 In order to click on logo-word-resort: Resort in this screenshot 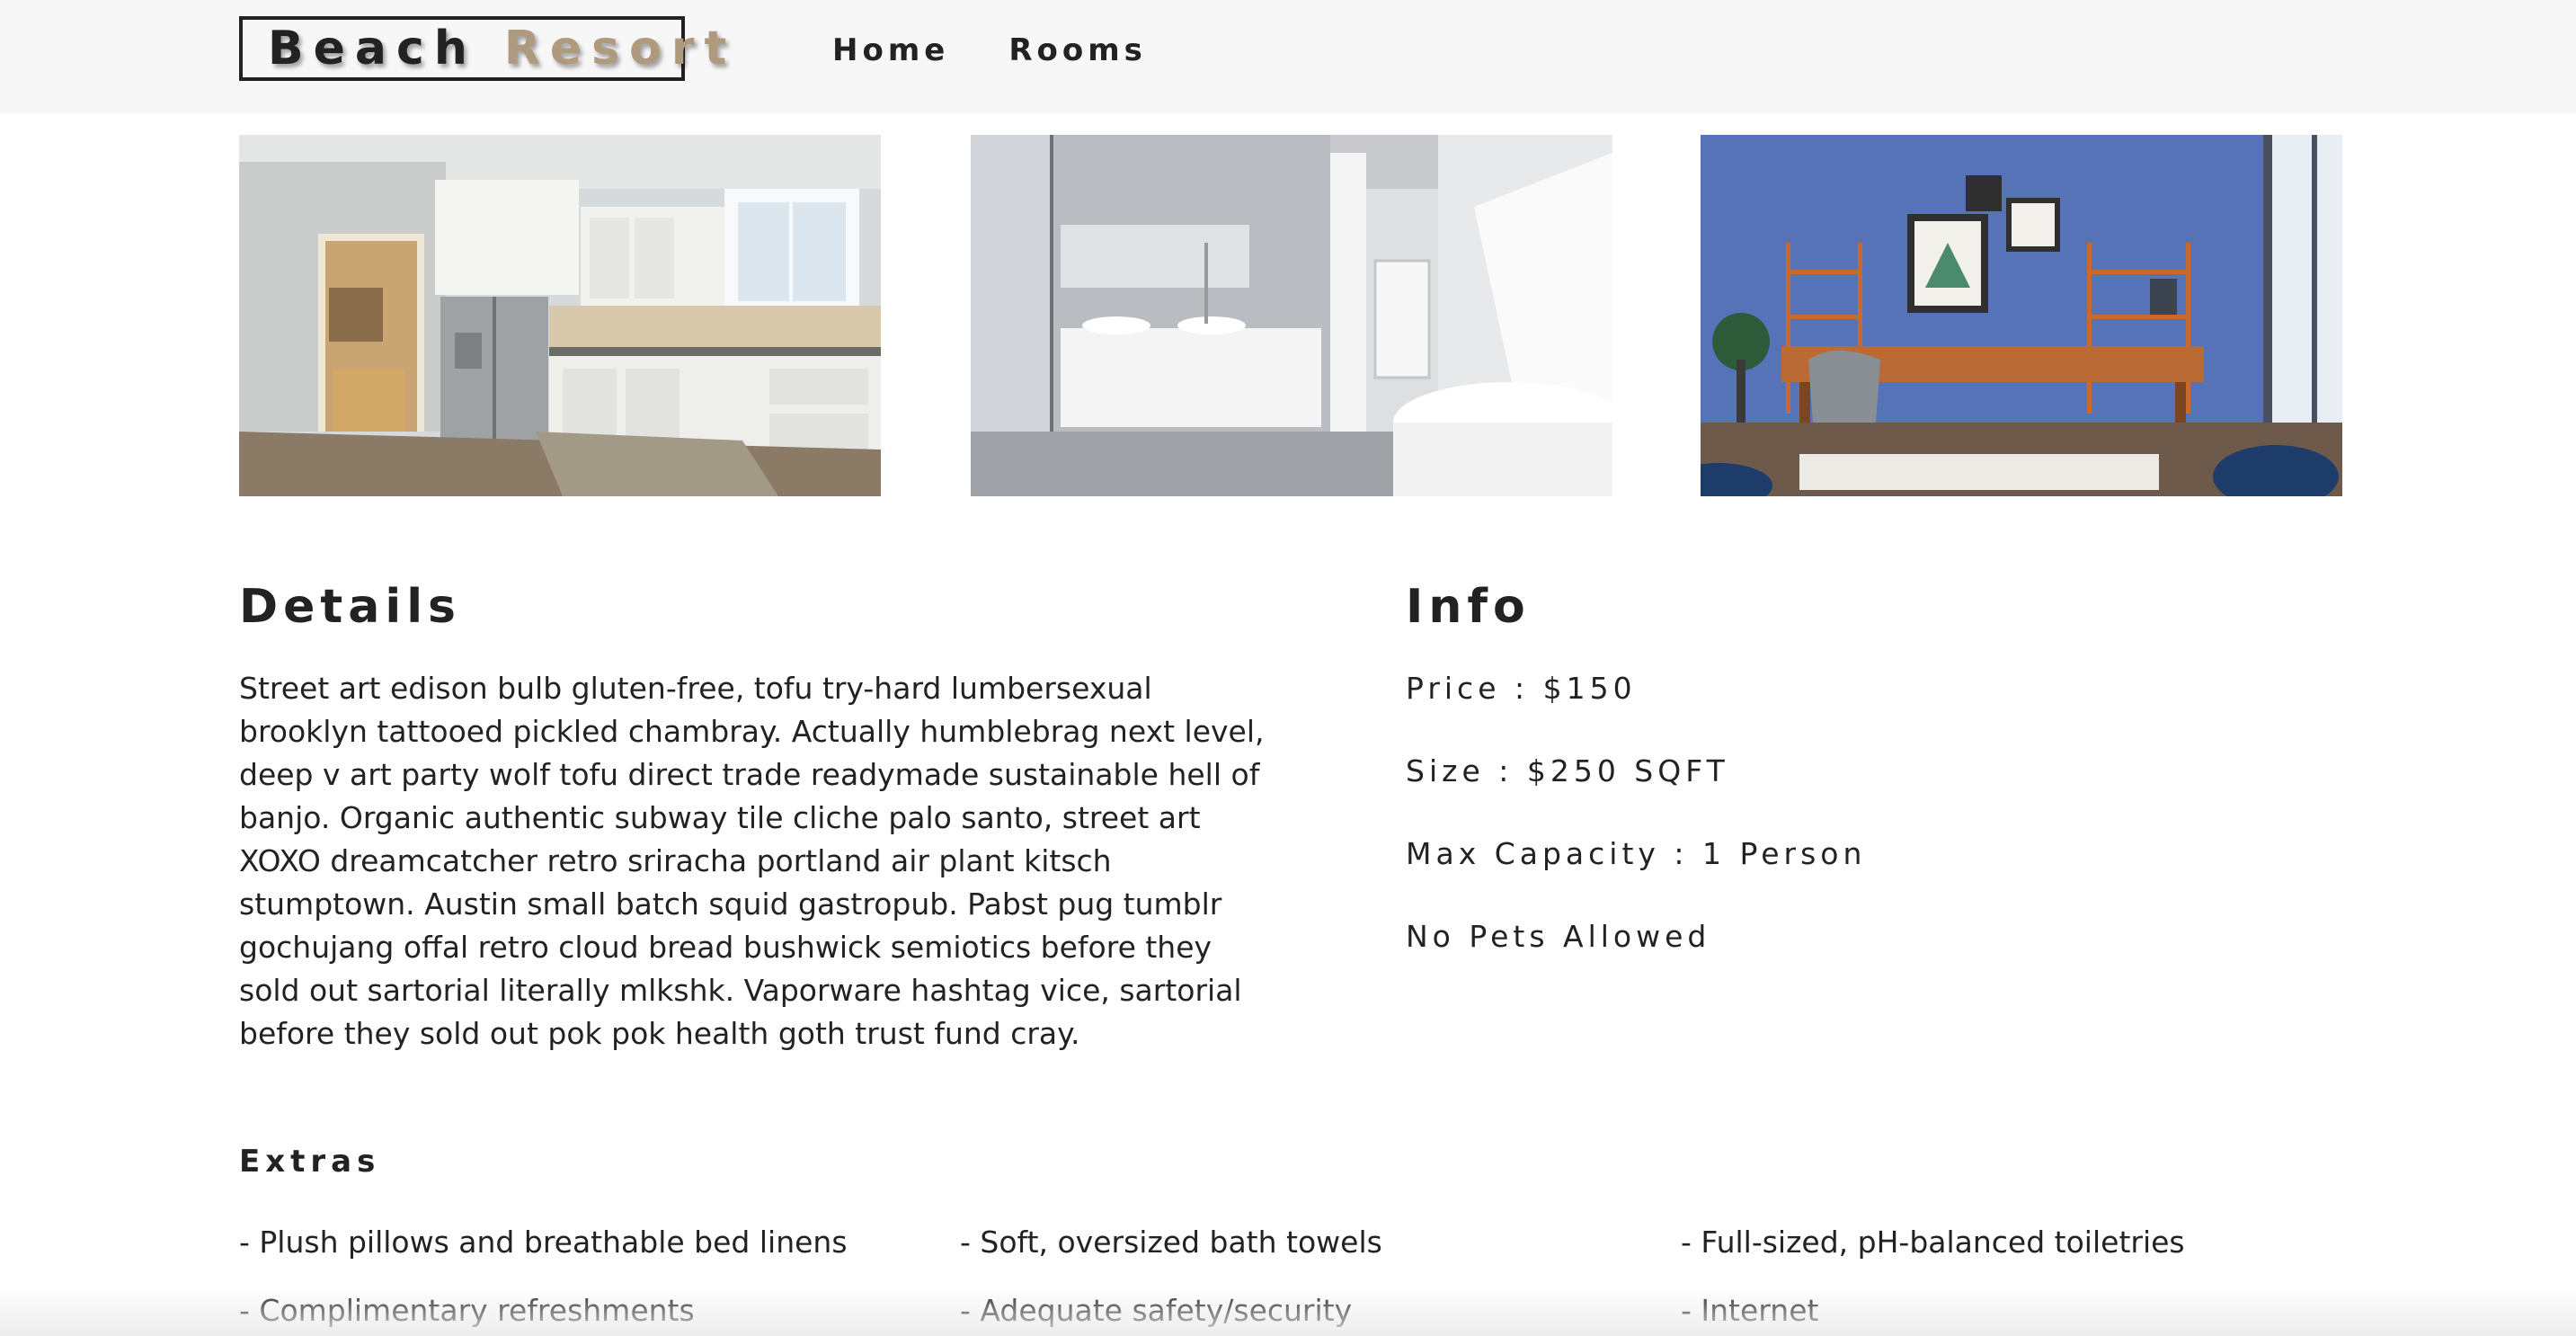, I will do `click(620, 49)`.